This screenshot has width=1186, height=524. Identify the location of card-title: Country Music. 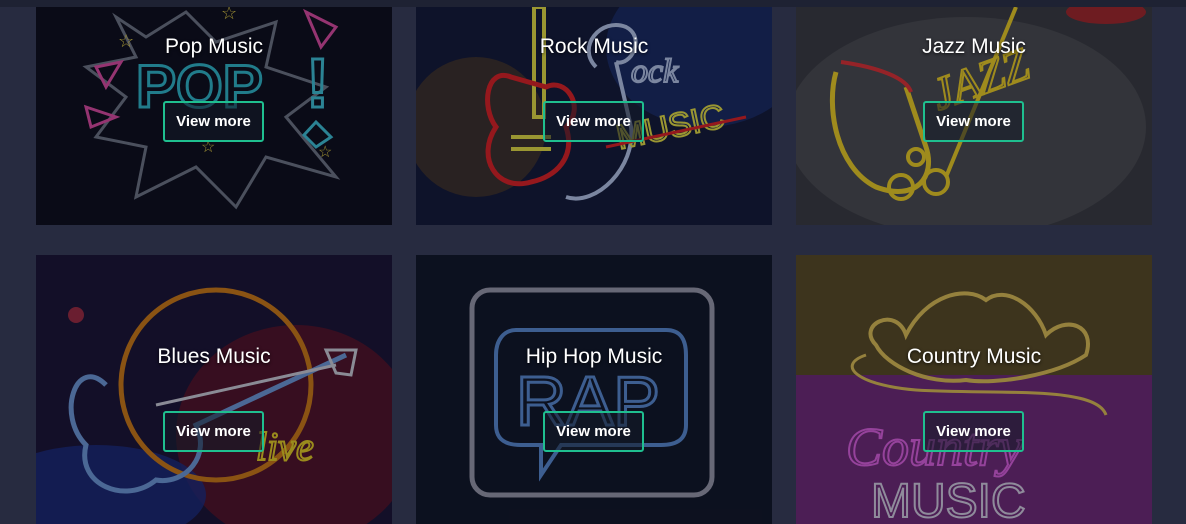
(974, 356).